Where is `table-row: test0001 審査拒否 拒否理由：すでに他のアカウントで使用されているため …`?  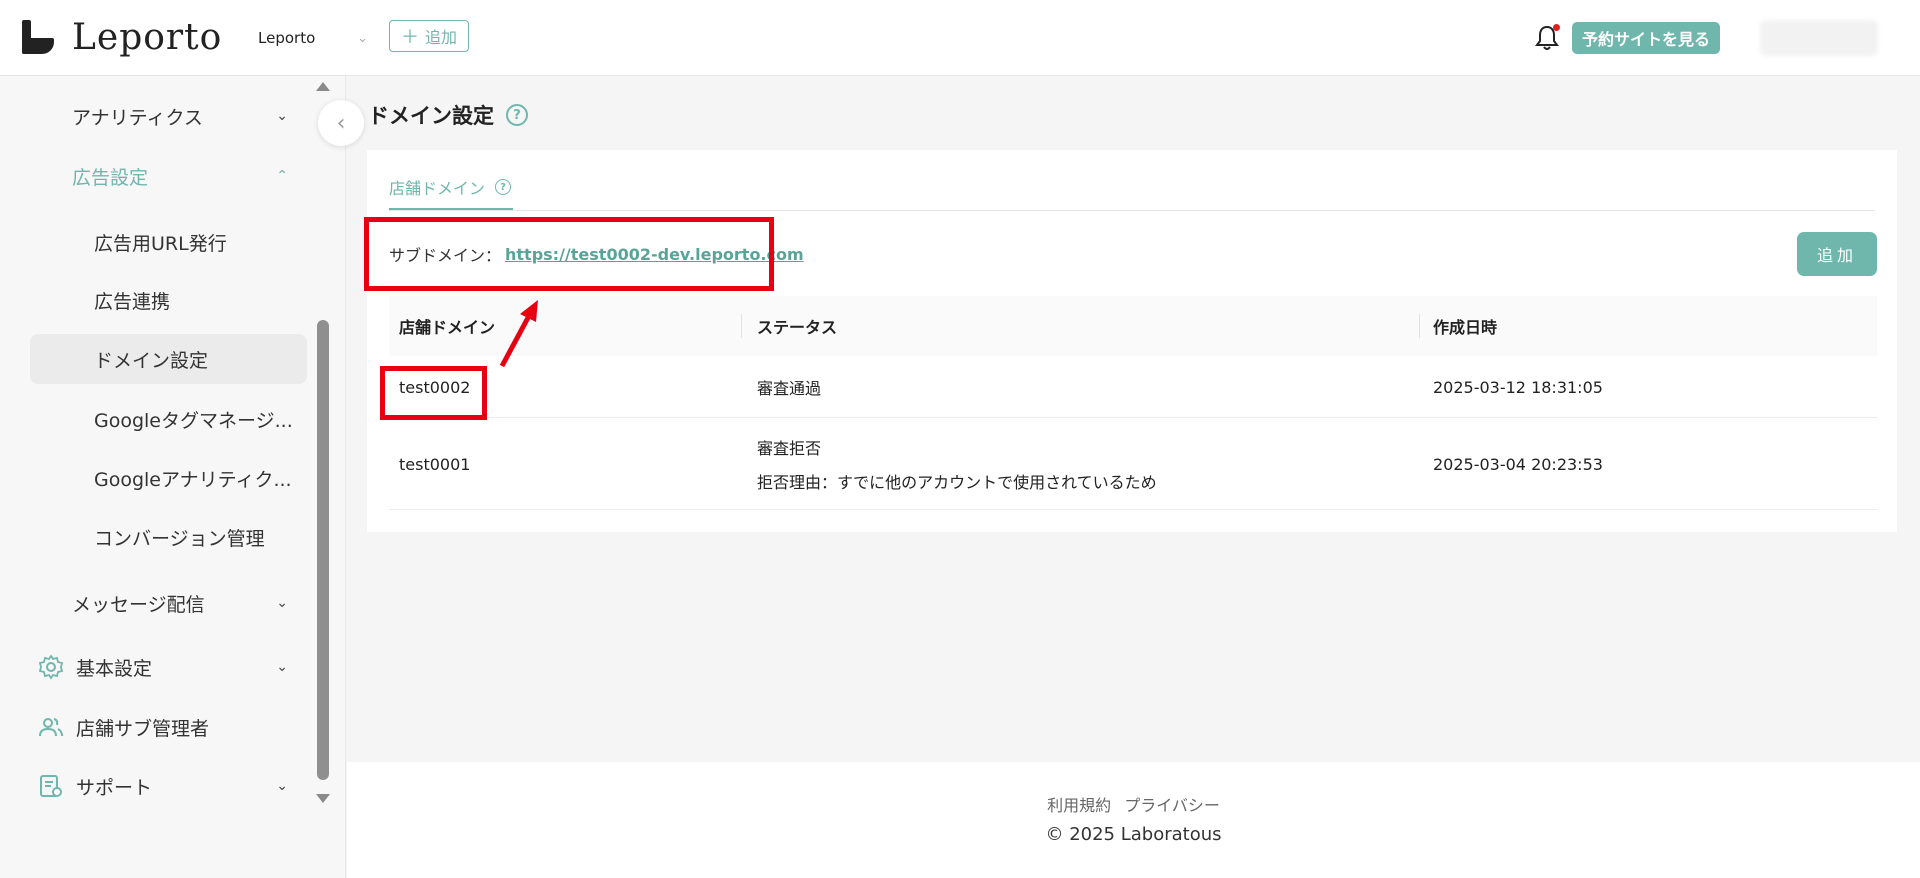
table-row: test0001 審査拒否 拒否理由：すでに他のアカウントで使用されているため … is located at coordinates (1133, 464).